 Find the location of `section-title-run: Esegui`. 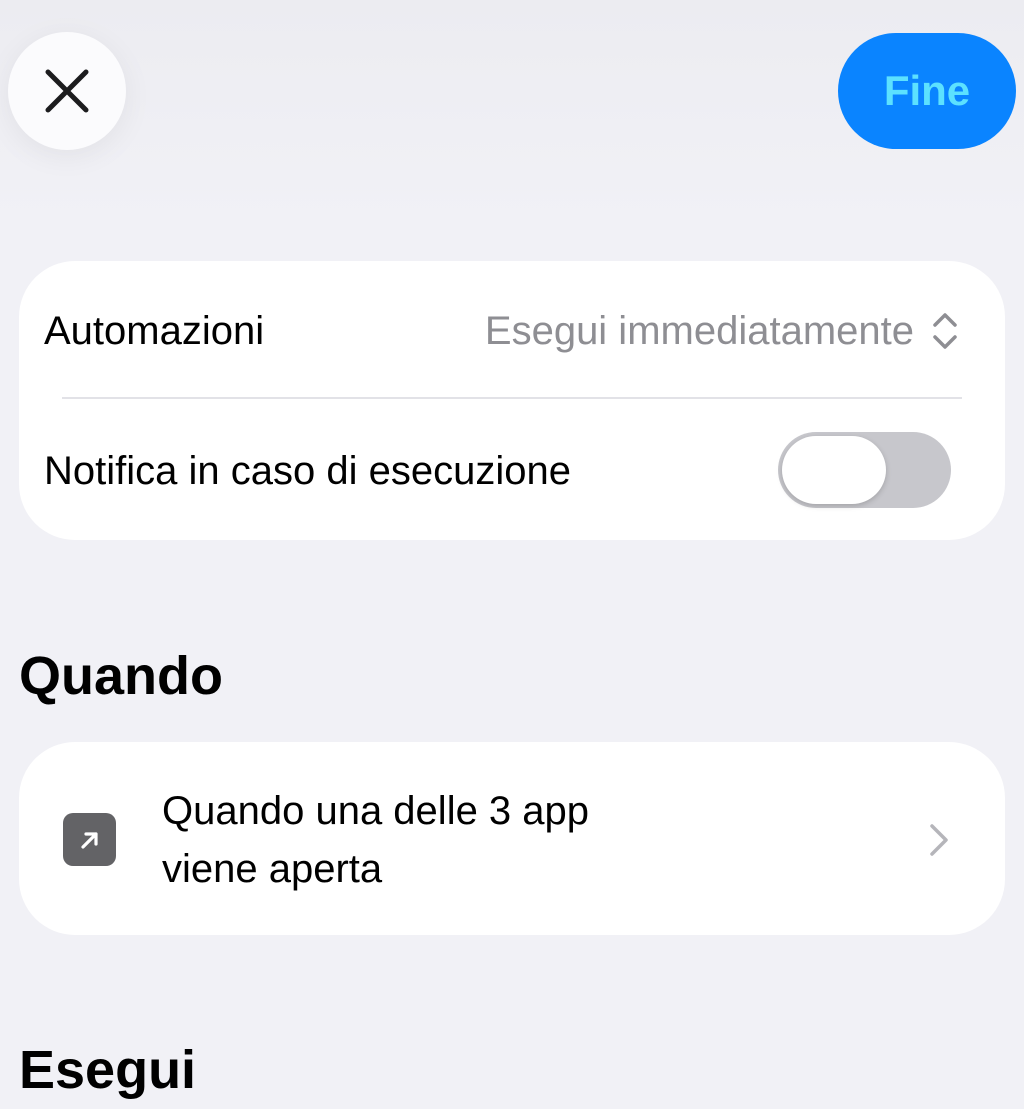

section-title-run: Esegui is located at coordinates (108, 1070).